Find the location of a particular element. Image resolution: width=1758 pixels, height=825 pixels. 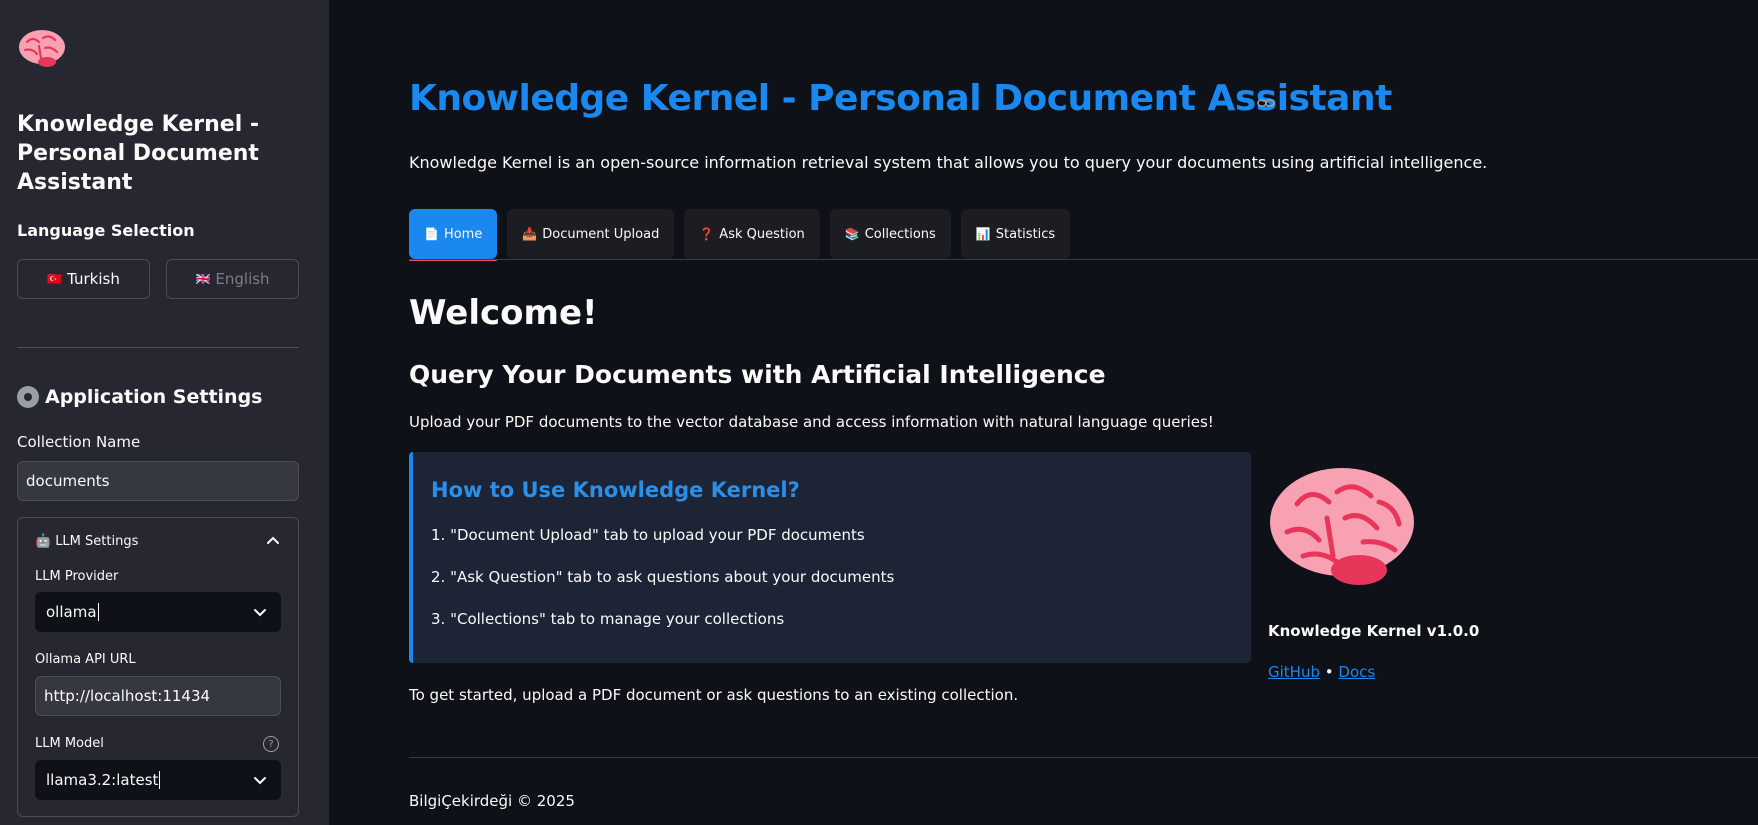

tab-home: 📄 Home is located at coordinates (453, 235).